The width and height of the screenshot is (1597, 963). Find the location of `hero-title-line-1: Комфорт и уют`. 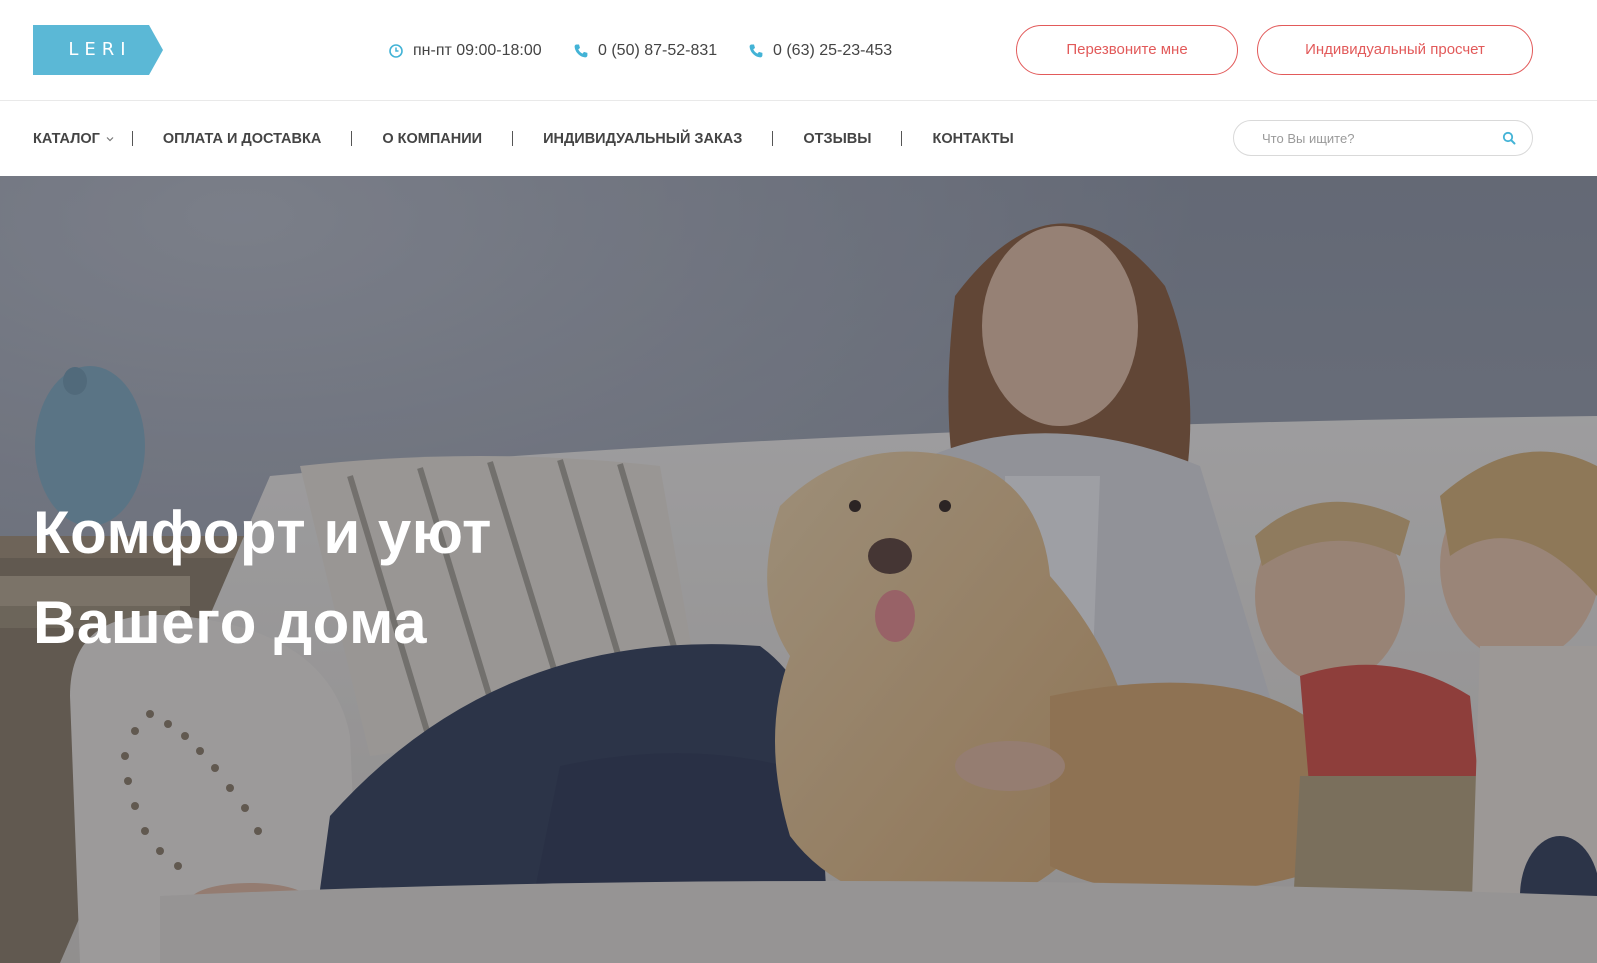

hero-title-line-1: Комфорт и уют is located at coordinates (262, 532).